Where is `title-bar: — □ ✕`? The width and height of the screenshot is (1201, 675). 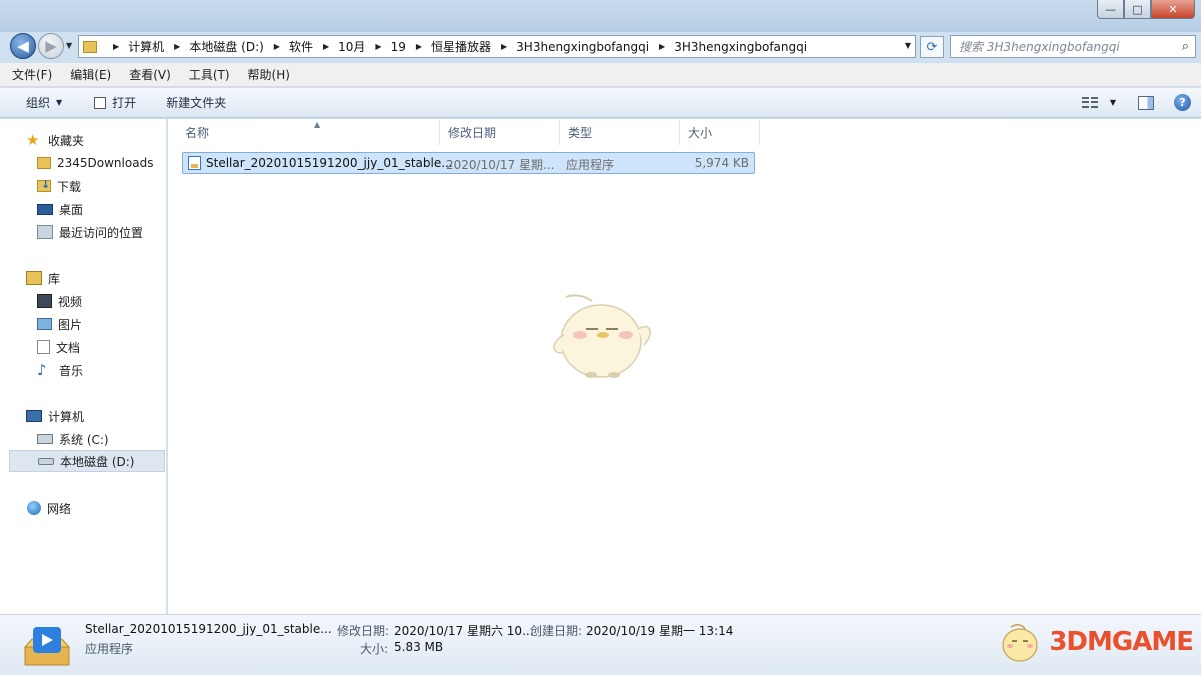 title-bar: — □ ✕ is located at coordinates (600, 16).